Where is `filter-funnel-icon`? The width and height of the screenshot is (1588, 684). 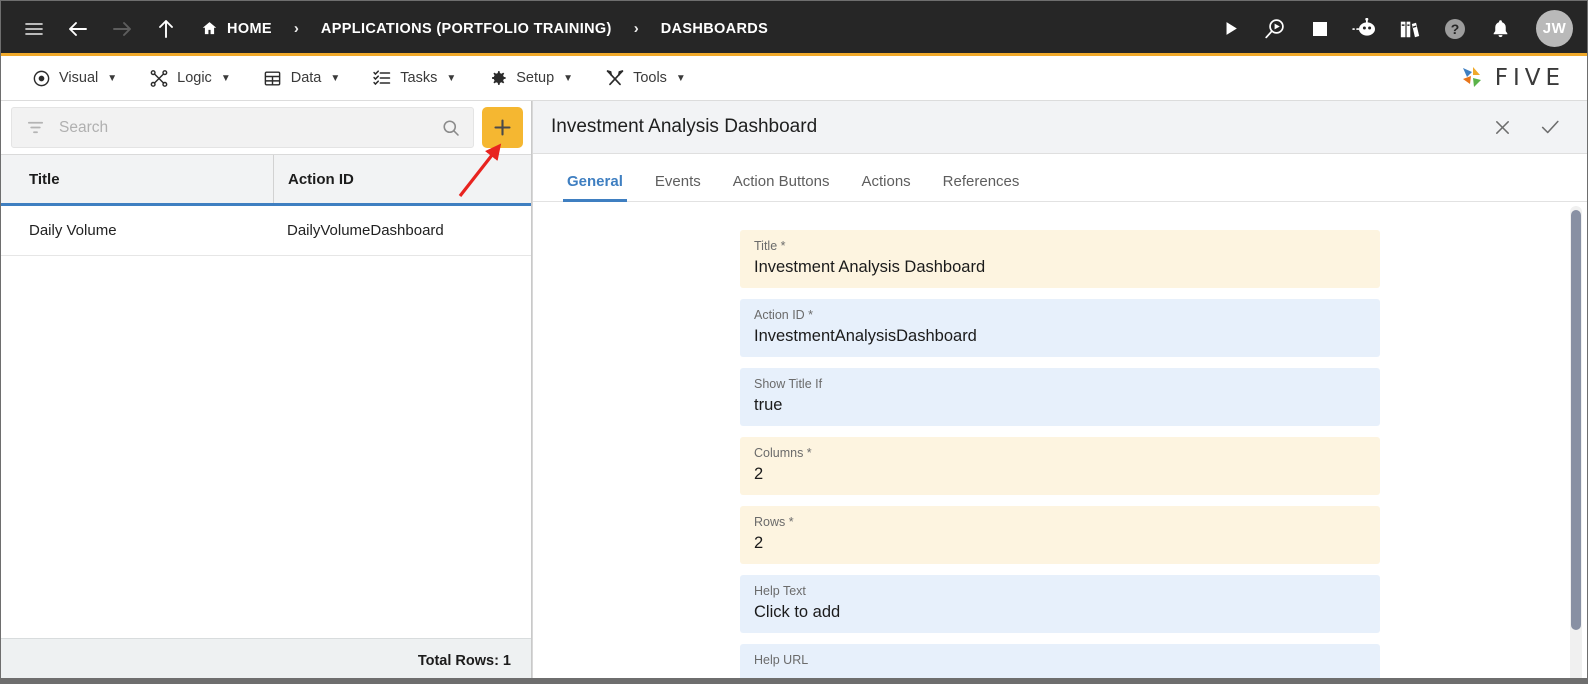 filter-funnel-icon is located at coordinates (35, 127).